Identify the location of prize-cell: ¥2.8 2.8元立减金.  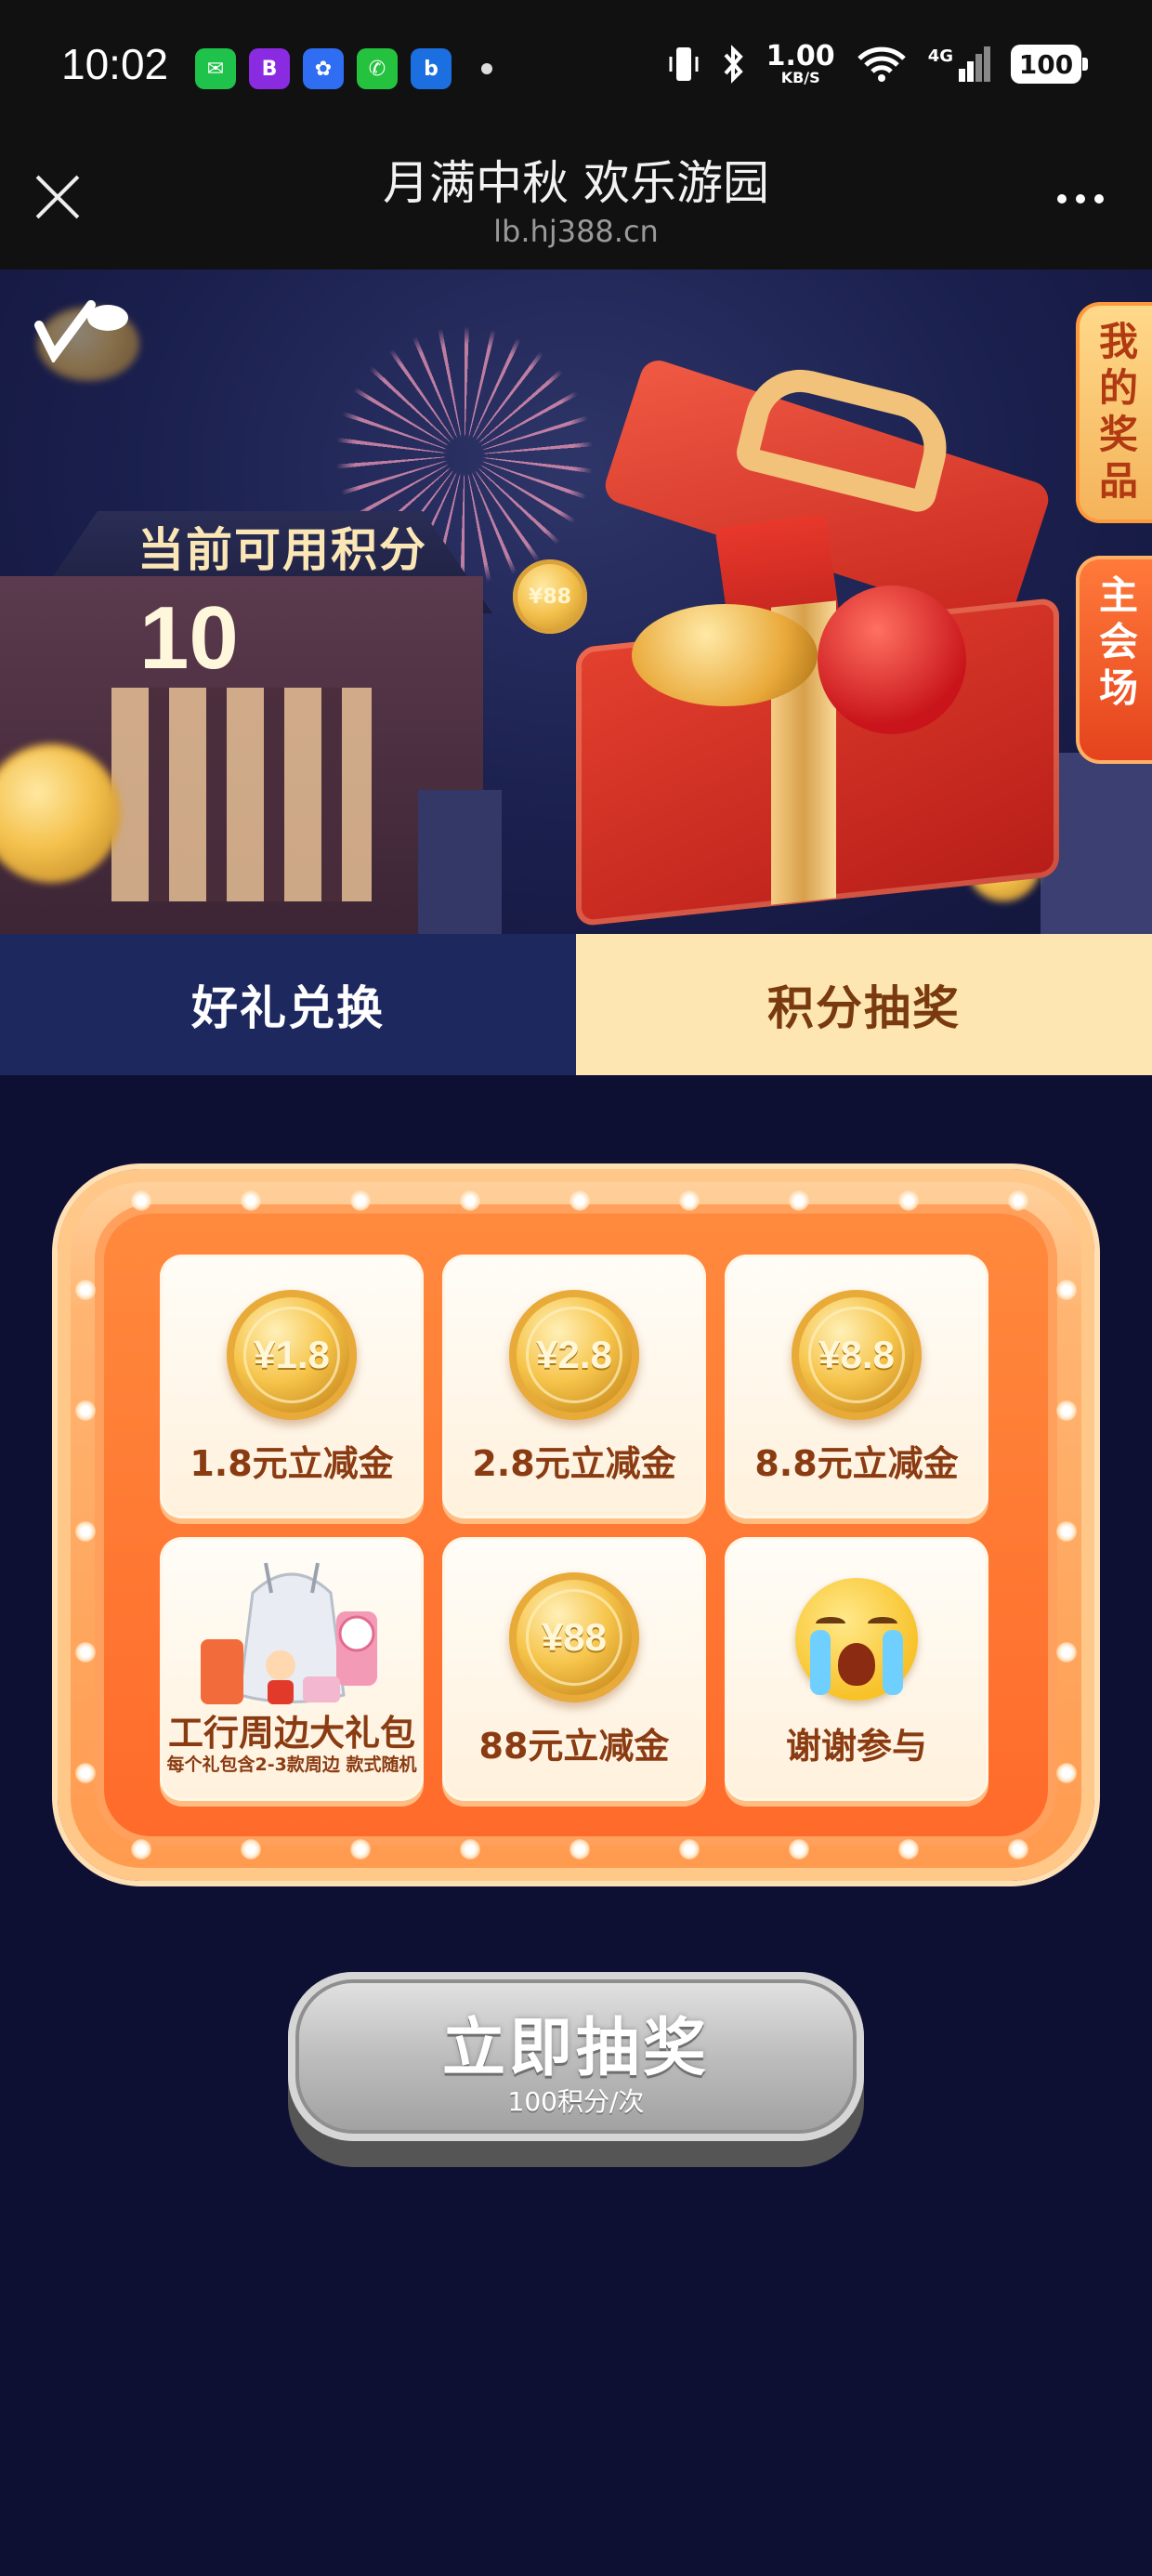
(574, 1386).